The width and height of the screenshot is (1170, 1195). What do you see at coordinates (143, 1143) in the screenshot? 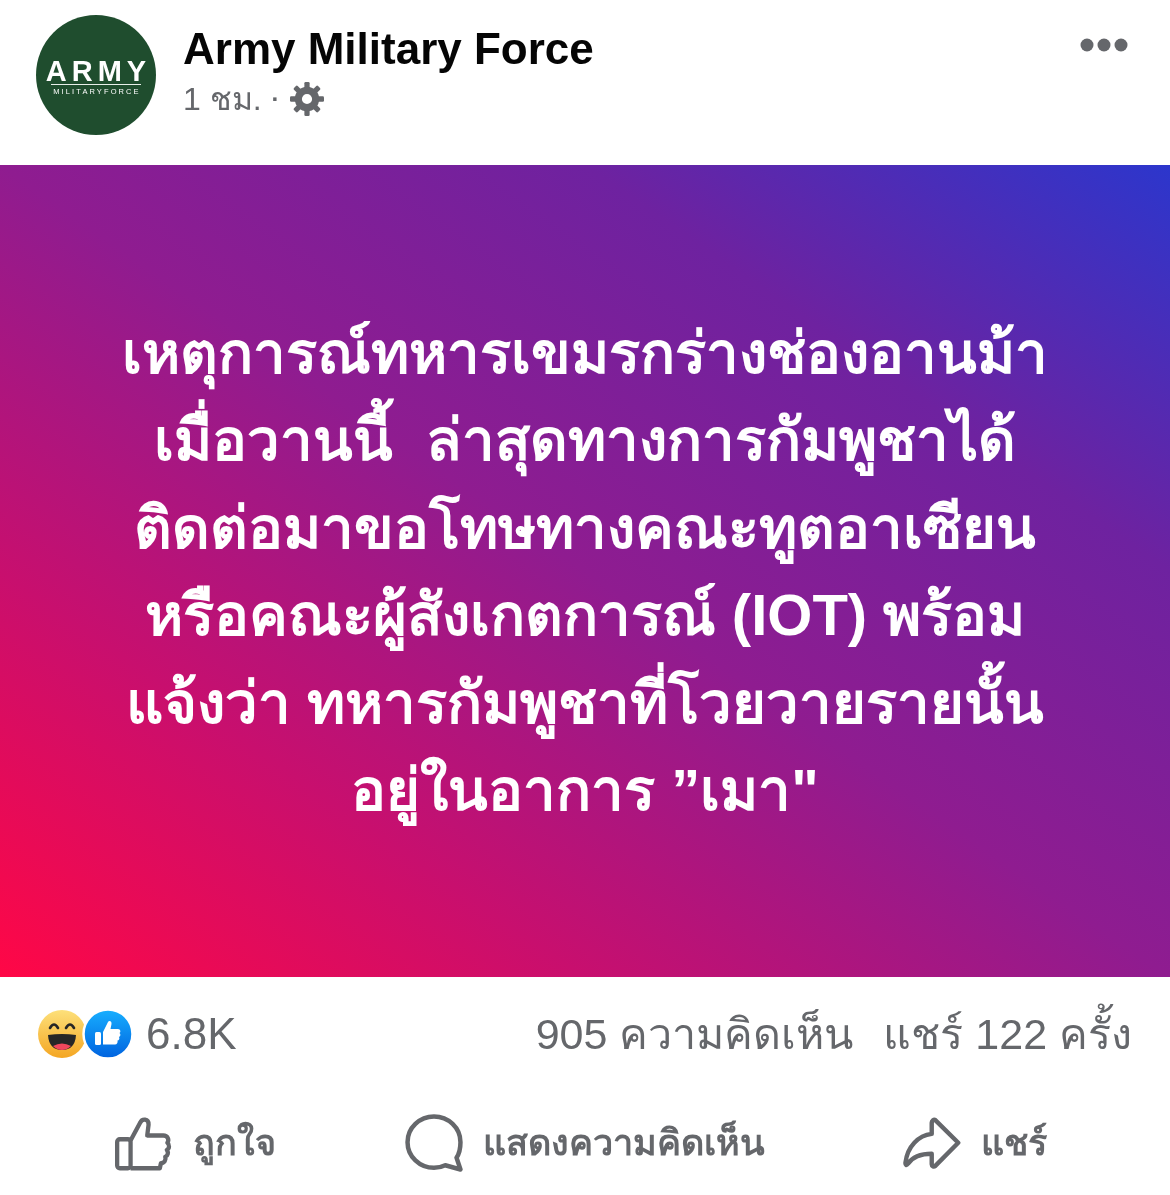
I see `thumbs-up-icon` at bounding box center [143, 1143].